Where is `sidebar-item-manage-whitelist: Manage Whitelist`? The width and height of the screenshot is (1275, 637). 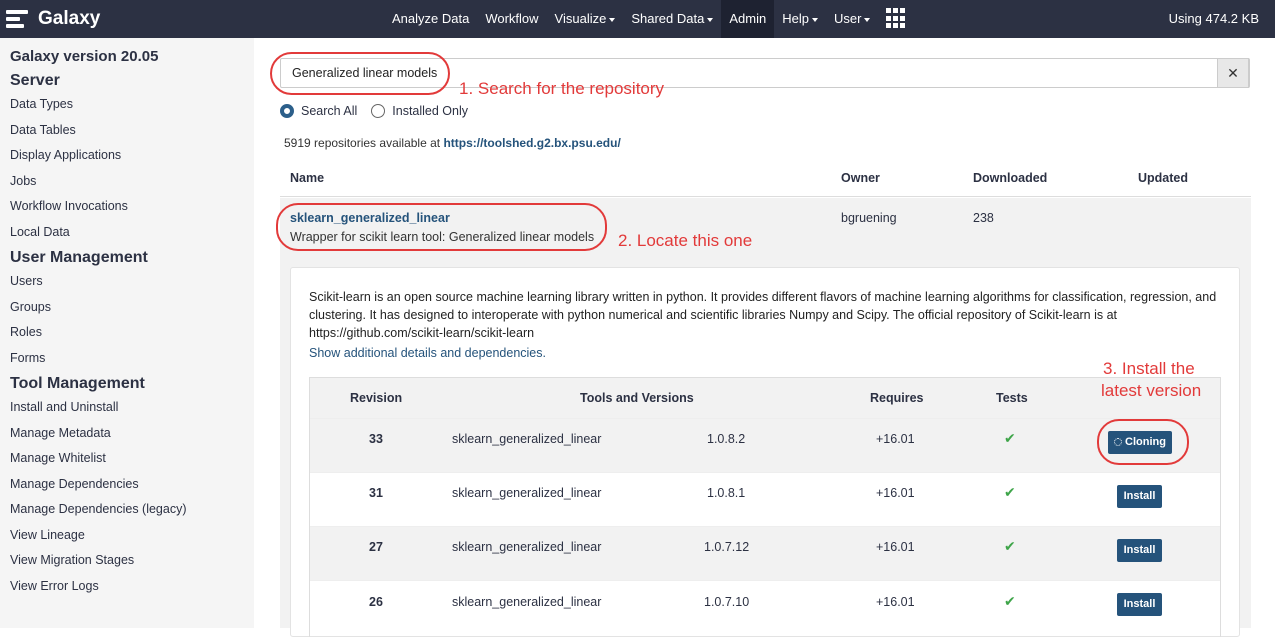 sidebar-item-manage-whitelist: Manage Whitelist is located at coordinates (127, 459).